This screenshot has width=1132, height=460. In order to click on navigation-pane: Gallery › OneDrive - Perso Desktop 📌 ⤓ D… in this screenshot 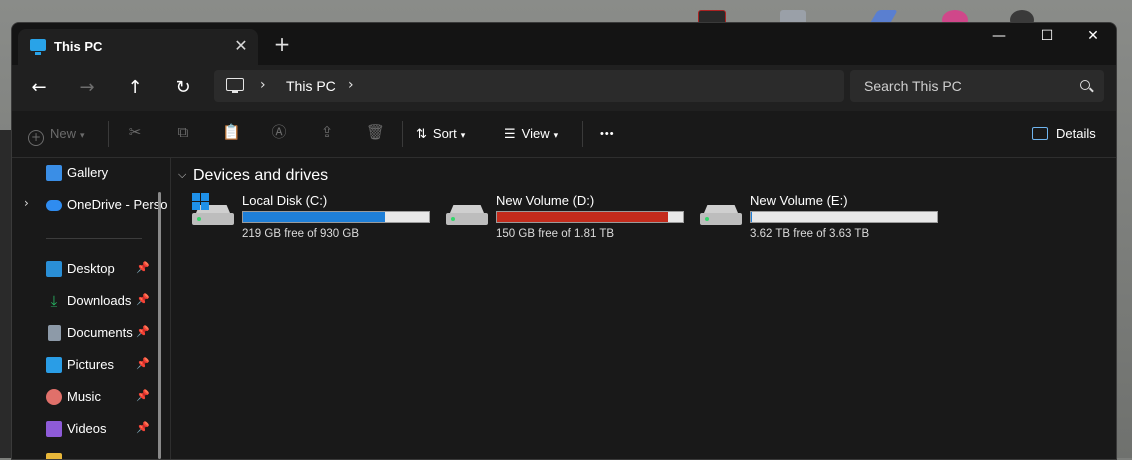, I will do `click(89, 308)`.